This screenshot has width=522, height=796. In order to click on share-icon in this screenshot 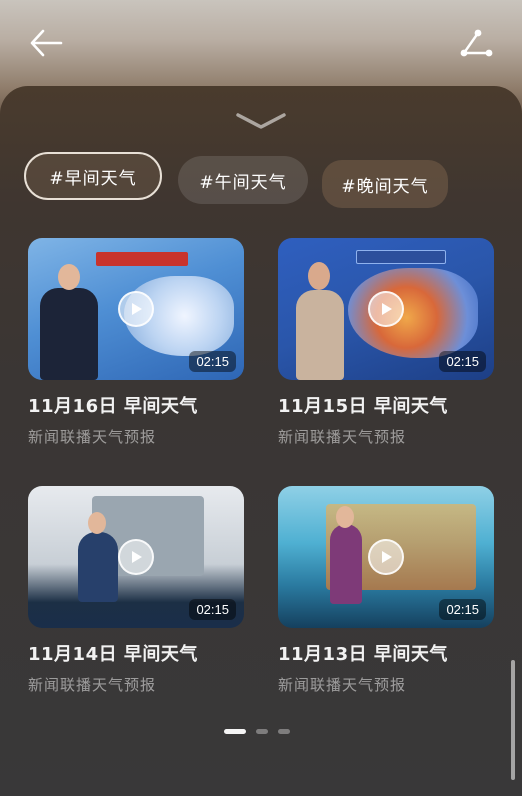, I will do `click(476, 43)`.